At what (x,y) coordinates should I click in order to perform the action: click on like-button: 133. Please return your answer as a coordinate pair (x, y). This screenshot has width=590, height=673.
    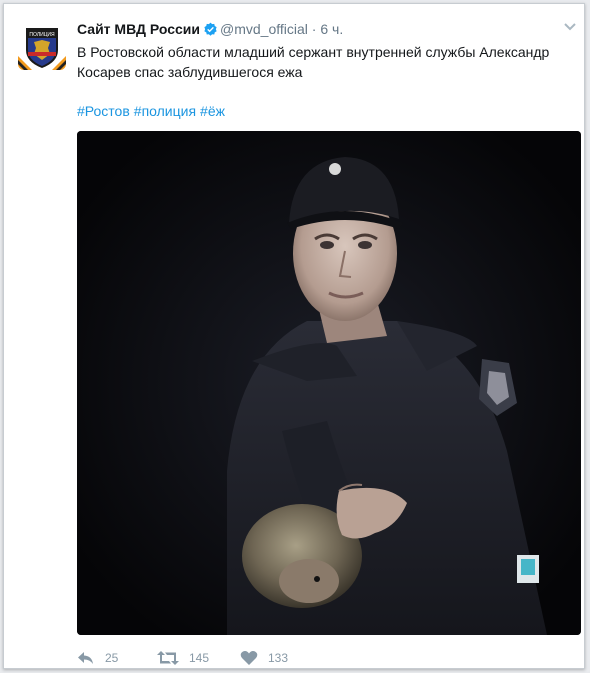
    Looking at the image, I should click on (264, 658).